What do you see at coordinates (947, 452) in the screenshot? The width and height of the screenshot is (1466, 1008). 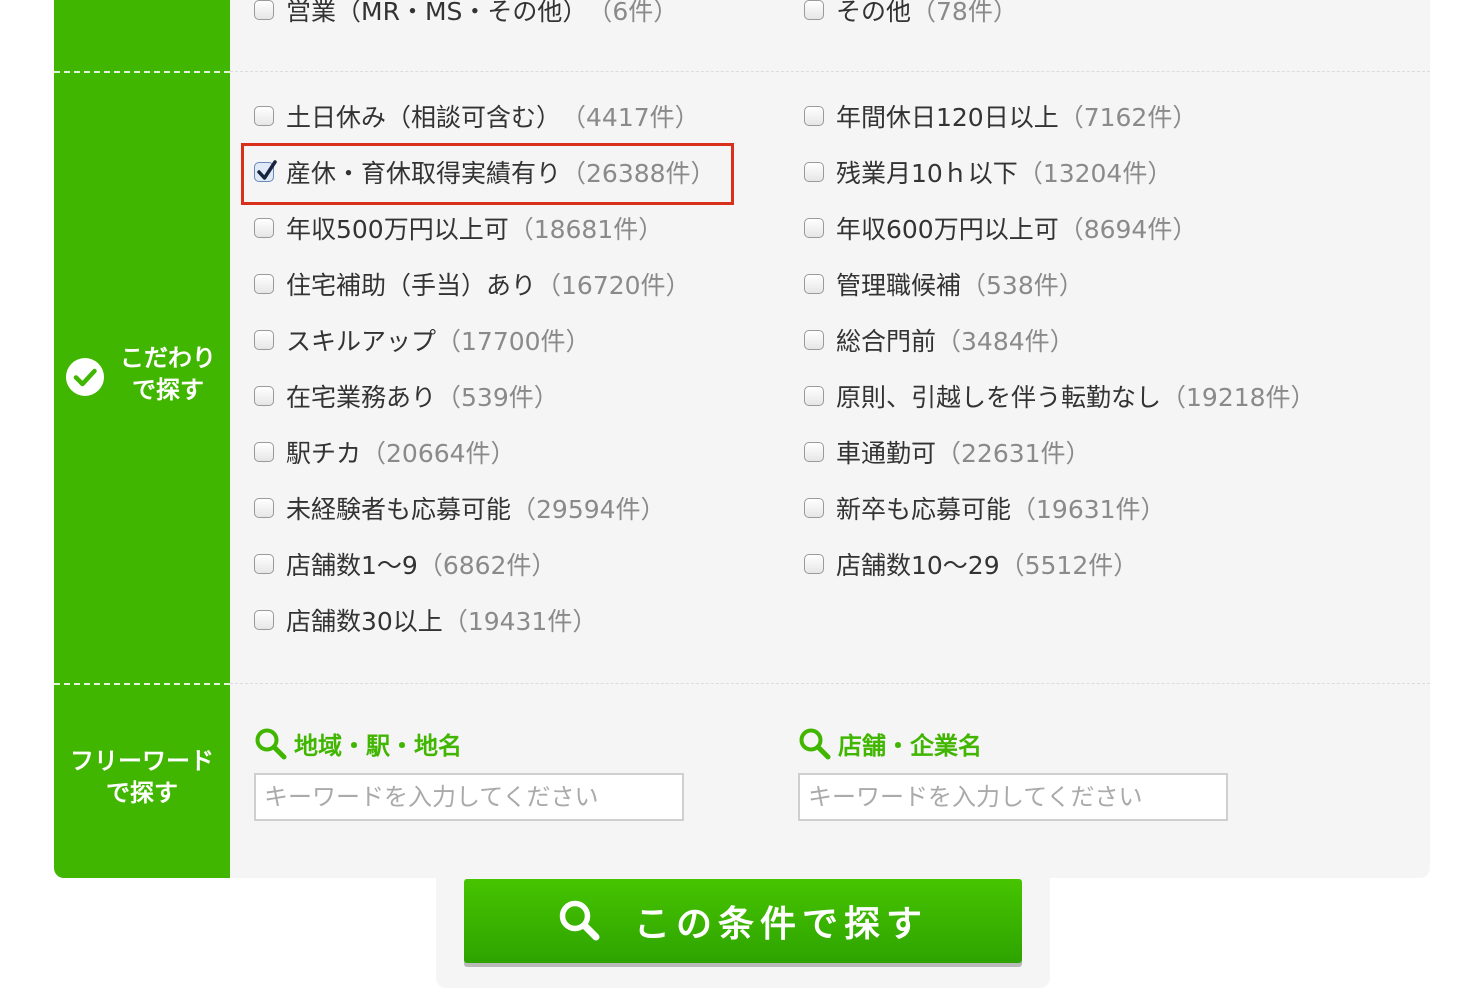 I see `filter-checkbox-item: 車通勤可 （22631件）` at bounding box center [947, 452].